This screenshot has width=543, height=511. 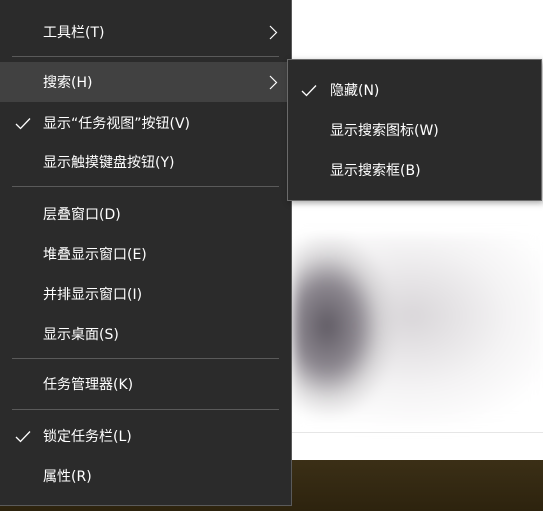 I want to click on menu-item-side-by-side-windows: 并排显示窗口(I), so click(x=145, y=294).